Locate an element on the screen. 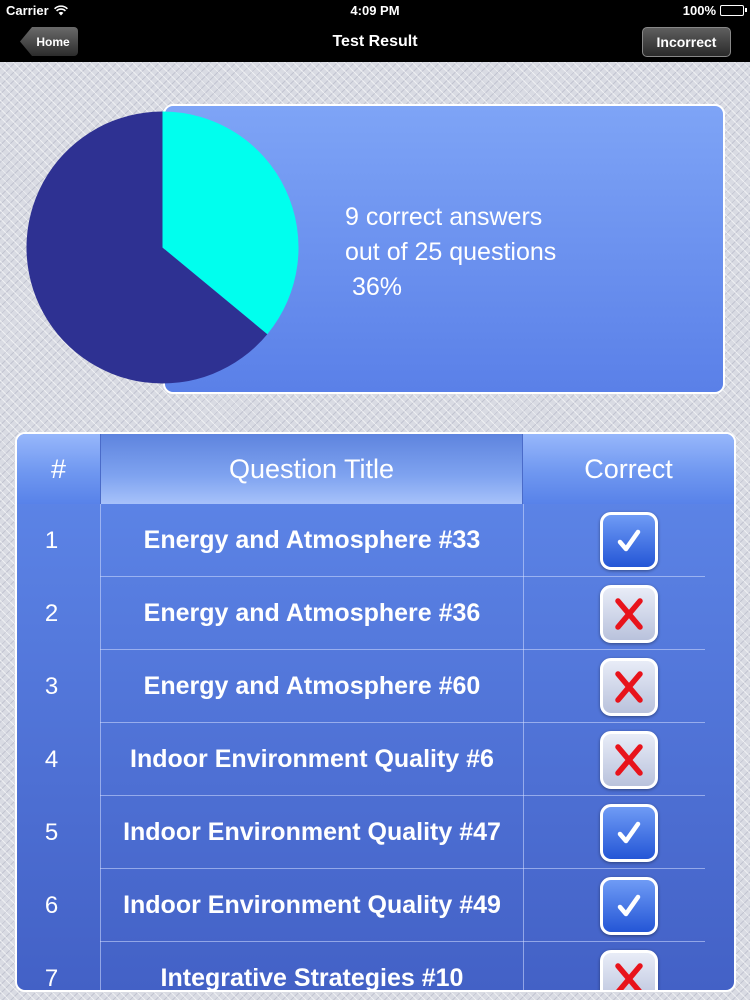 The width and height of the screenshot is (750, 1000). incorrect-button: Incorrect is located at coordinates (686, 42).